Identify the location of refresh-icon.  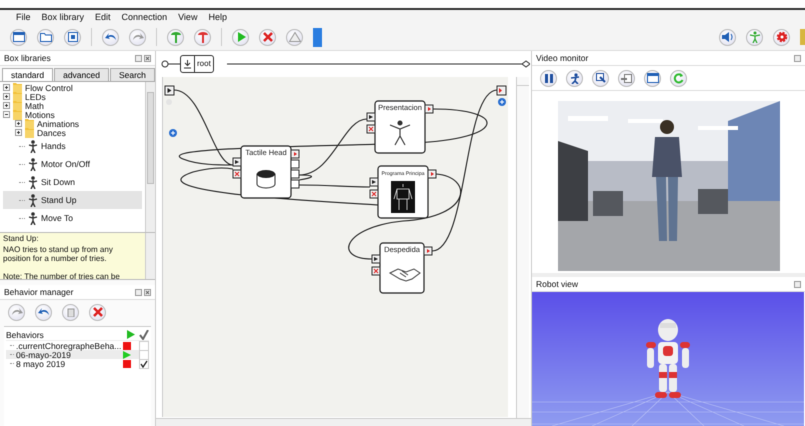
(678, 78).